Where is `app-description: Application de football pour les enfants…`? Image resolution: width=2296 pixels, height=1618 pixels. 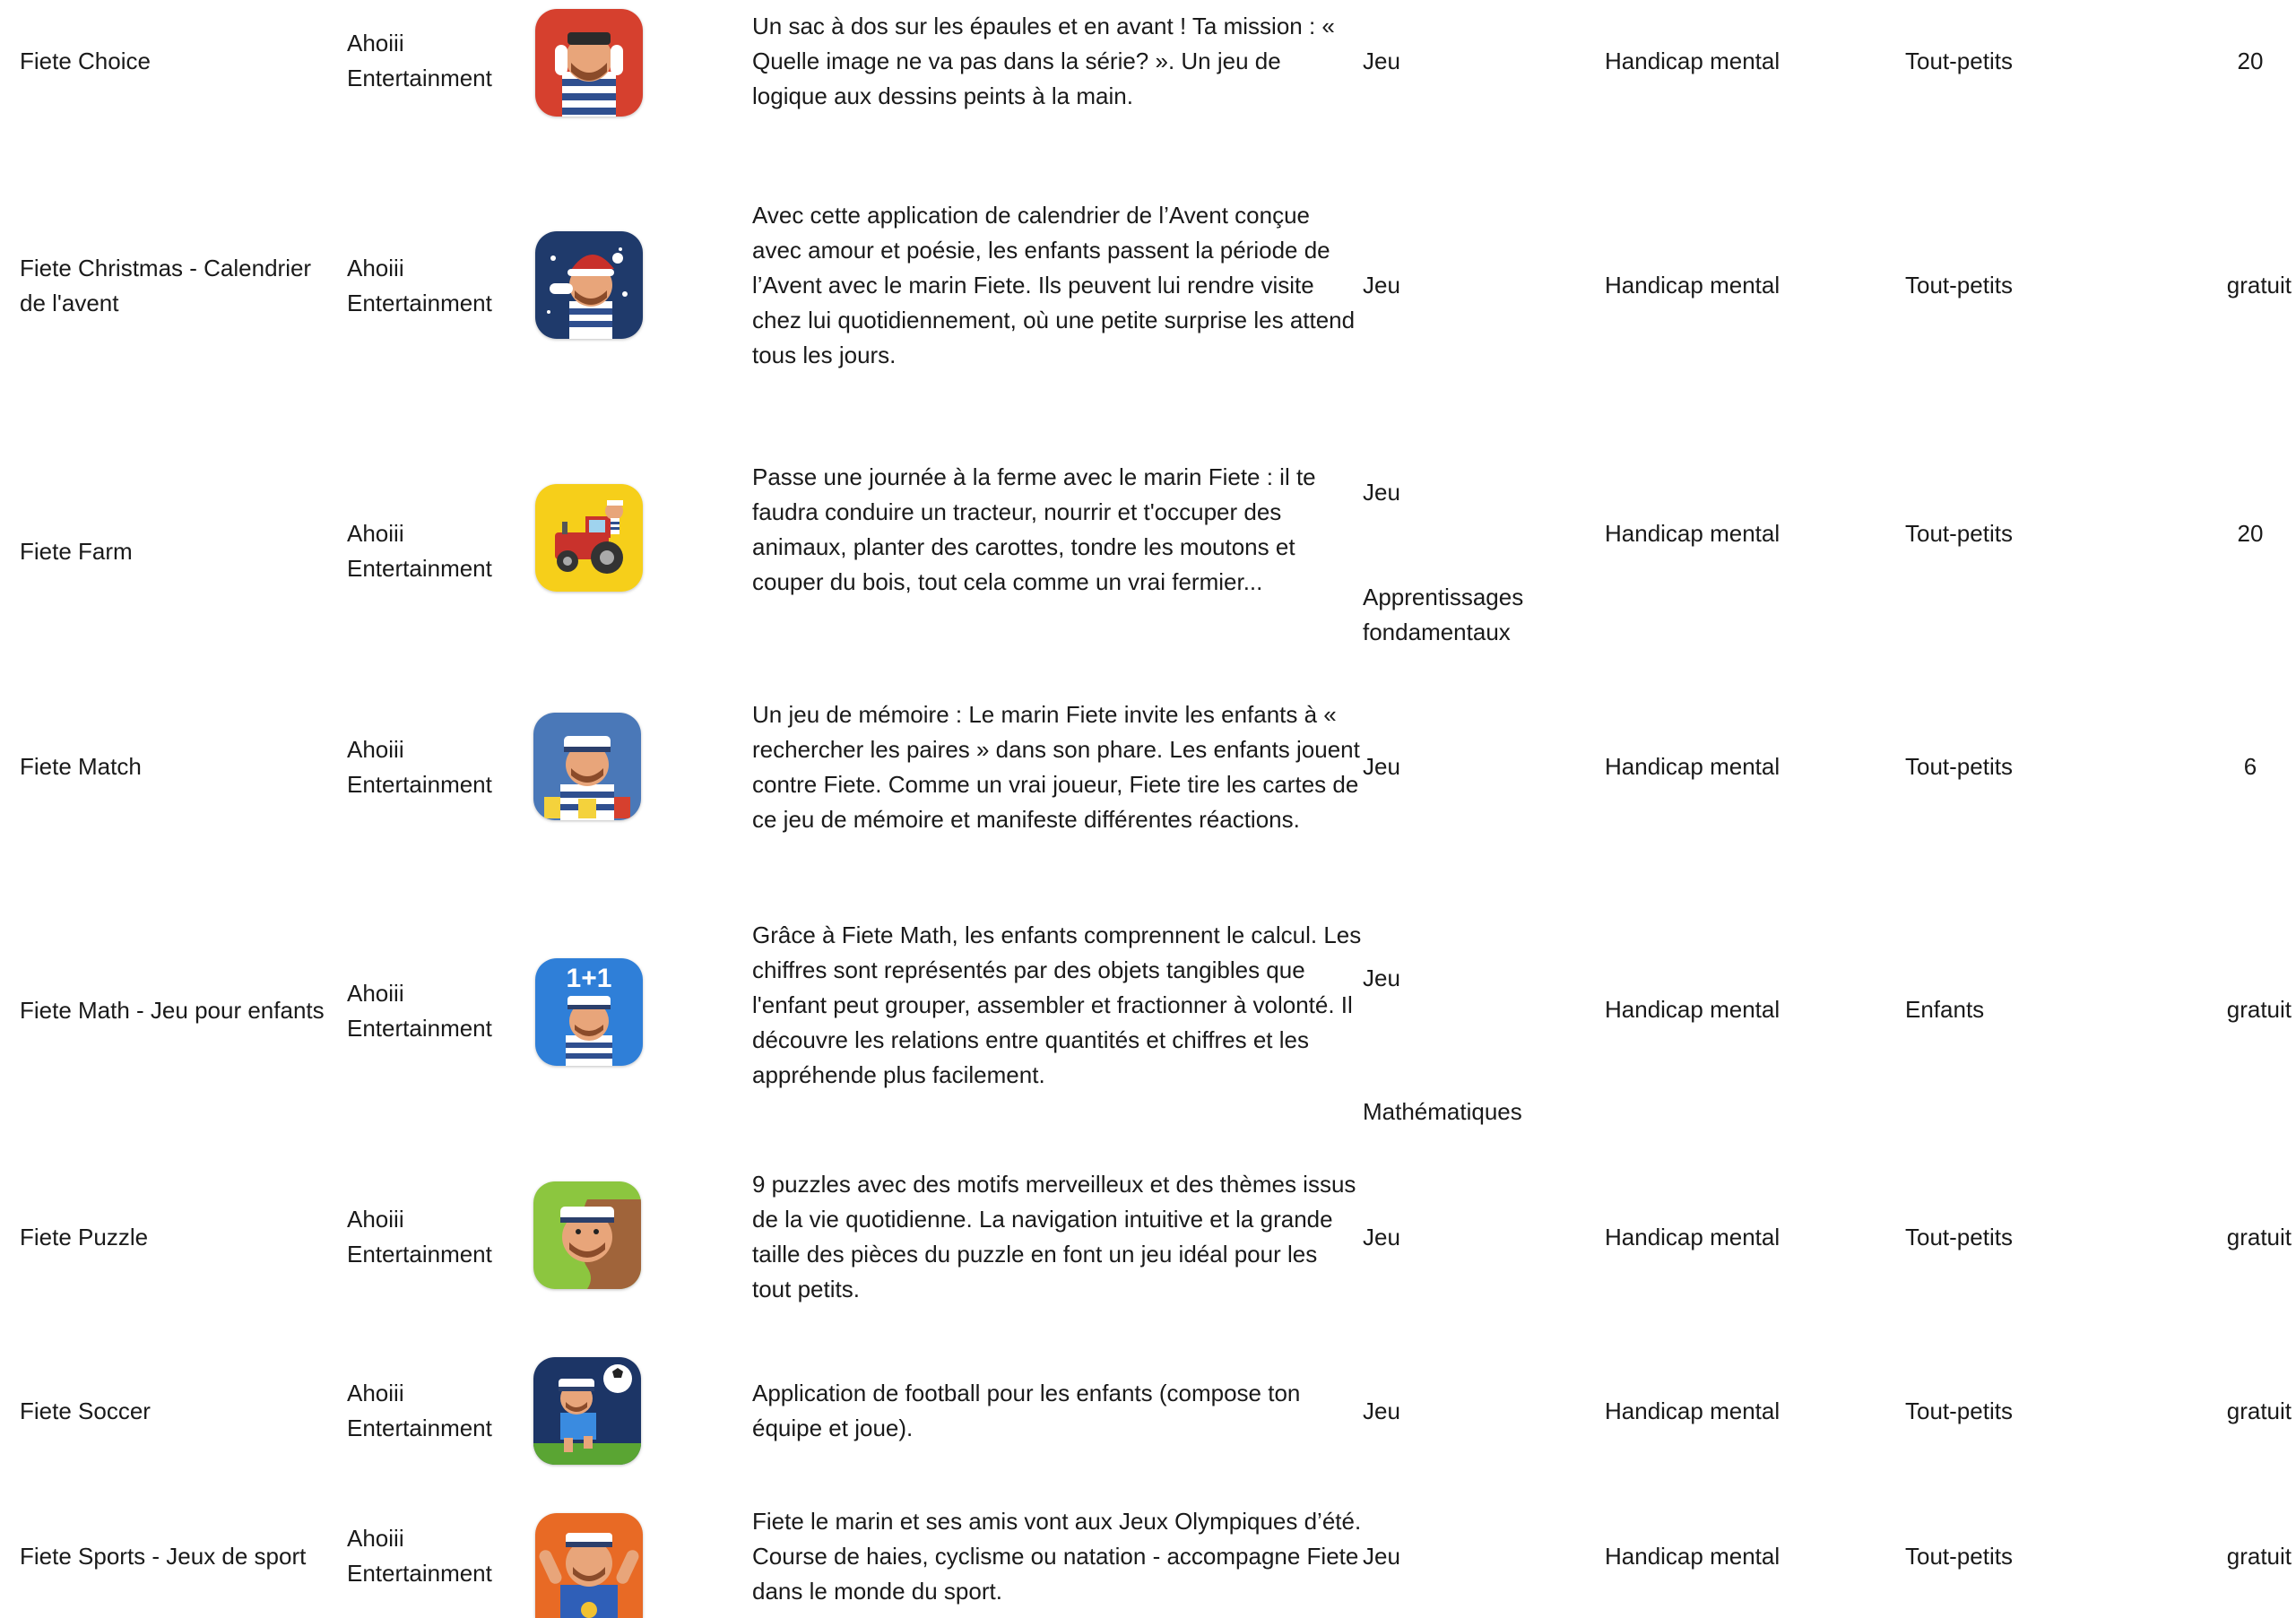 app-description: Application de football pour les enfants… is located at coordinates (1026, 1410).